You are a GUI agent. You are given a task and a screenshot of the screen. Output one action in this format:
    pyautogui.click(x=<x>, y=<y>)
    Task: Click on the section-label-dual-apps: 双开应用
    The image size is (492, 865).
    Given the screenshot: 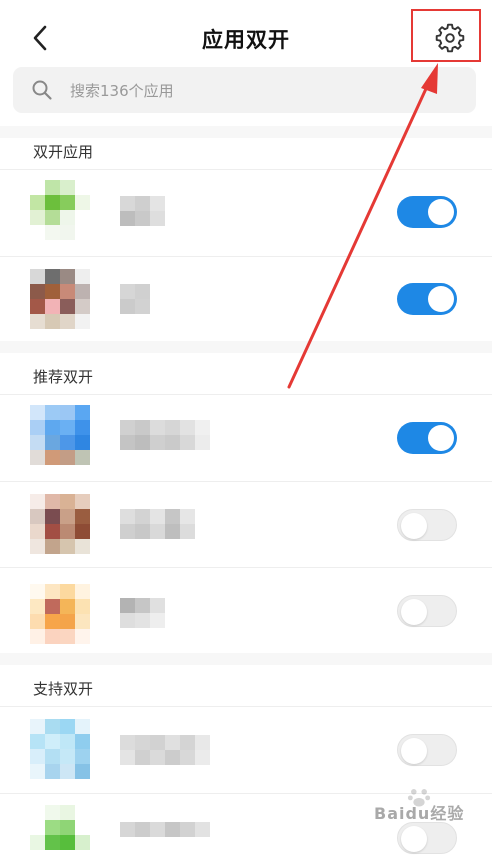 What is the action you would take?
    pyautogui.click(x=63, y=152)
    